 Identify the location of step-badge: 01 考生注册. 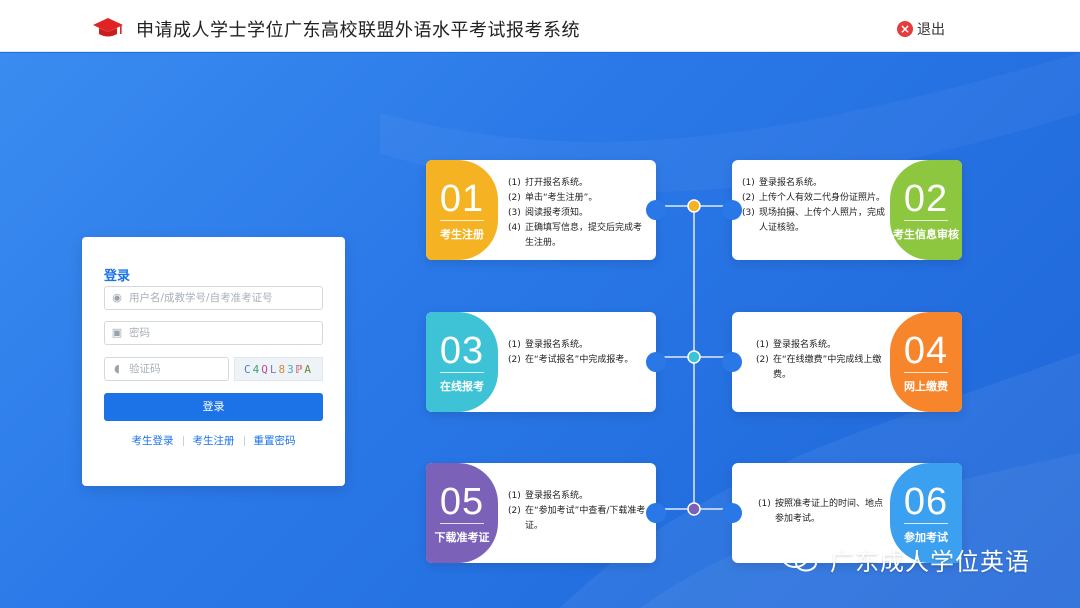
(462, 210).